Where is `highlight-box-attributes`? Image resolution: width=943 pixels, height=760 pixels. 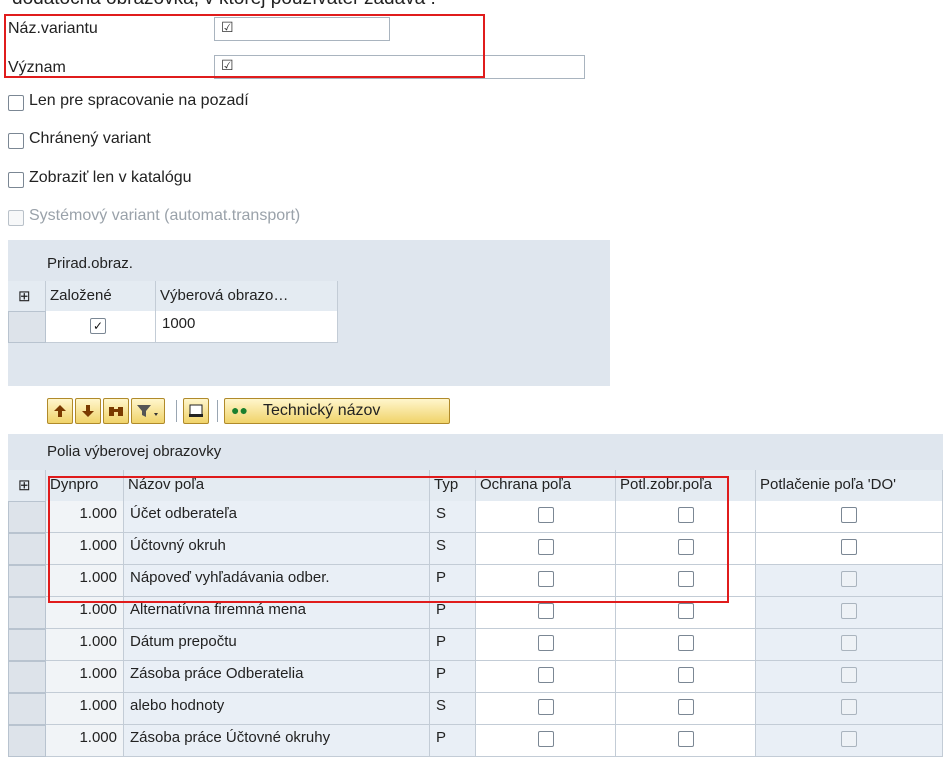
highlight-box-attributes is located at coordinates (244, 46).